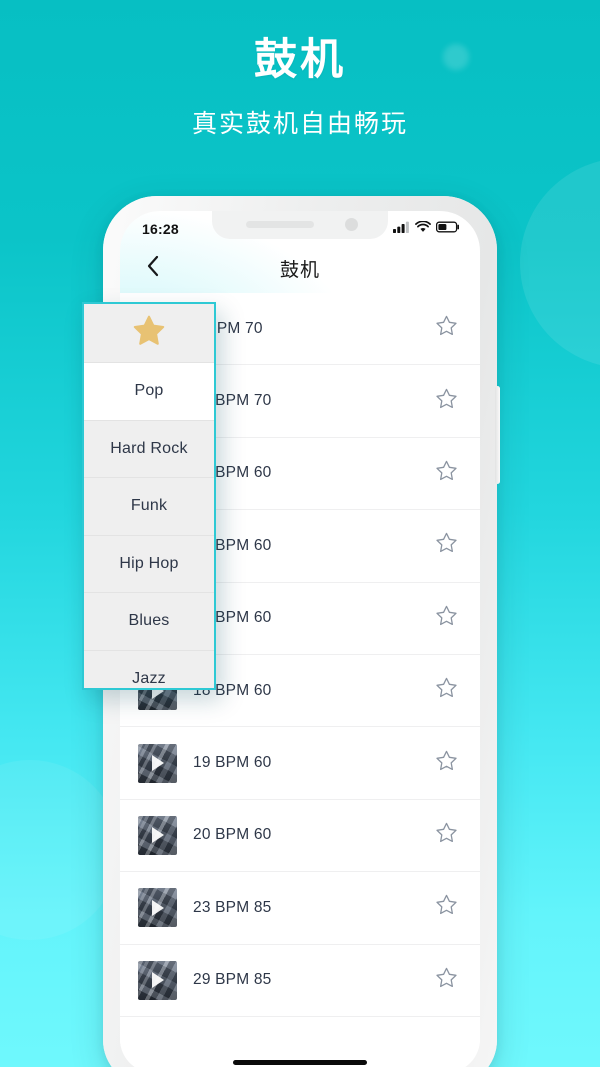  Describe the element at coordinates (423, 229) in the screenshot. I see `wifi-icon` at that location.